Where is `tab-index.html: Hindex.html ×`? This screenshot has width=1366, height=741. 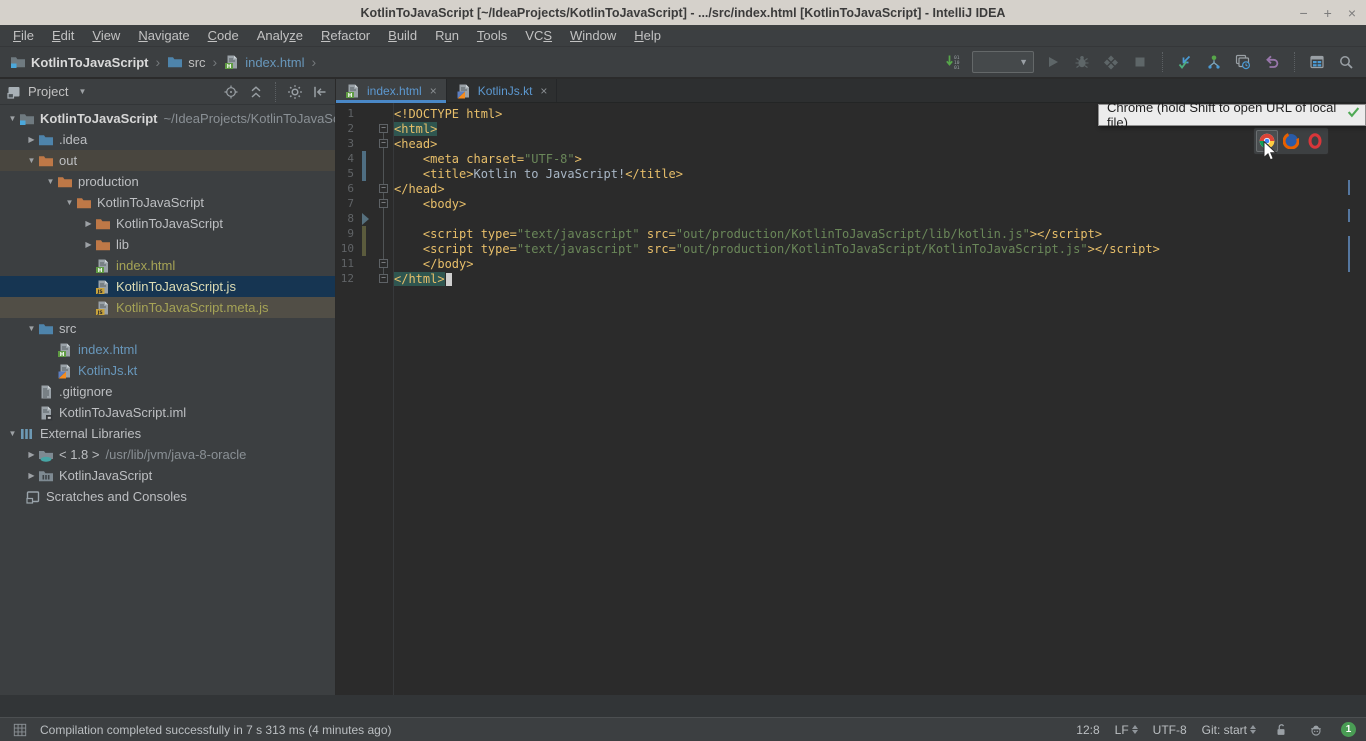
tab-index.html: Hindex.html × is located at coordinates (391, 91).